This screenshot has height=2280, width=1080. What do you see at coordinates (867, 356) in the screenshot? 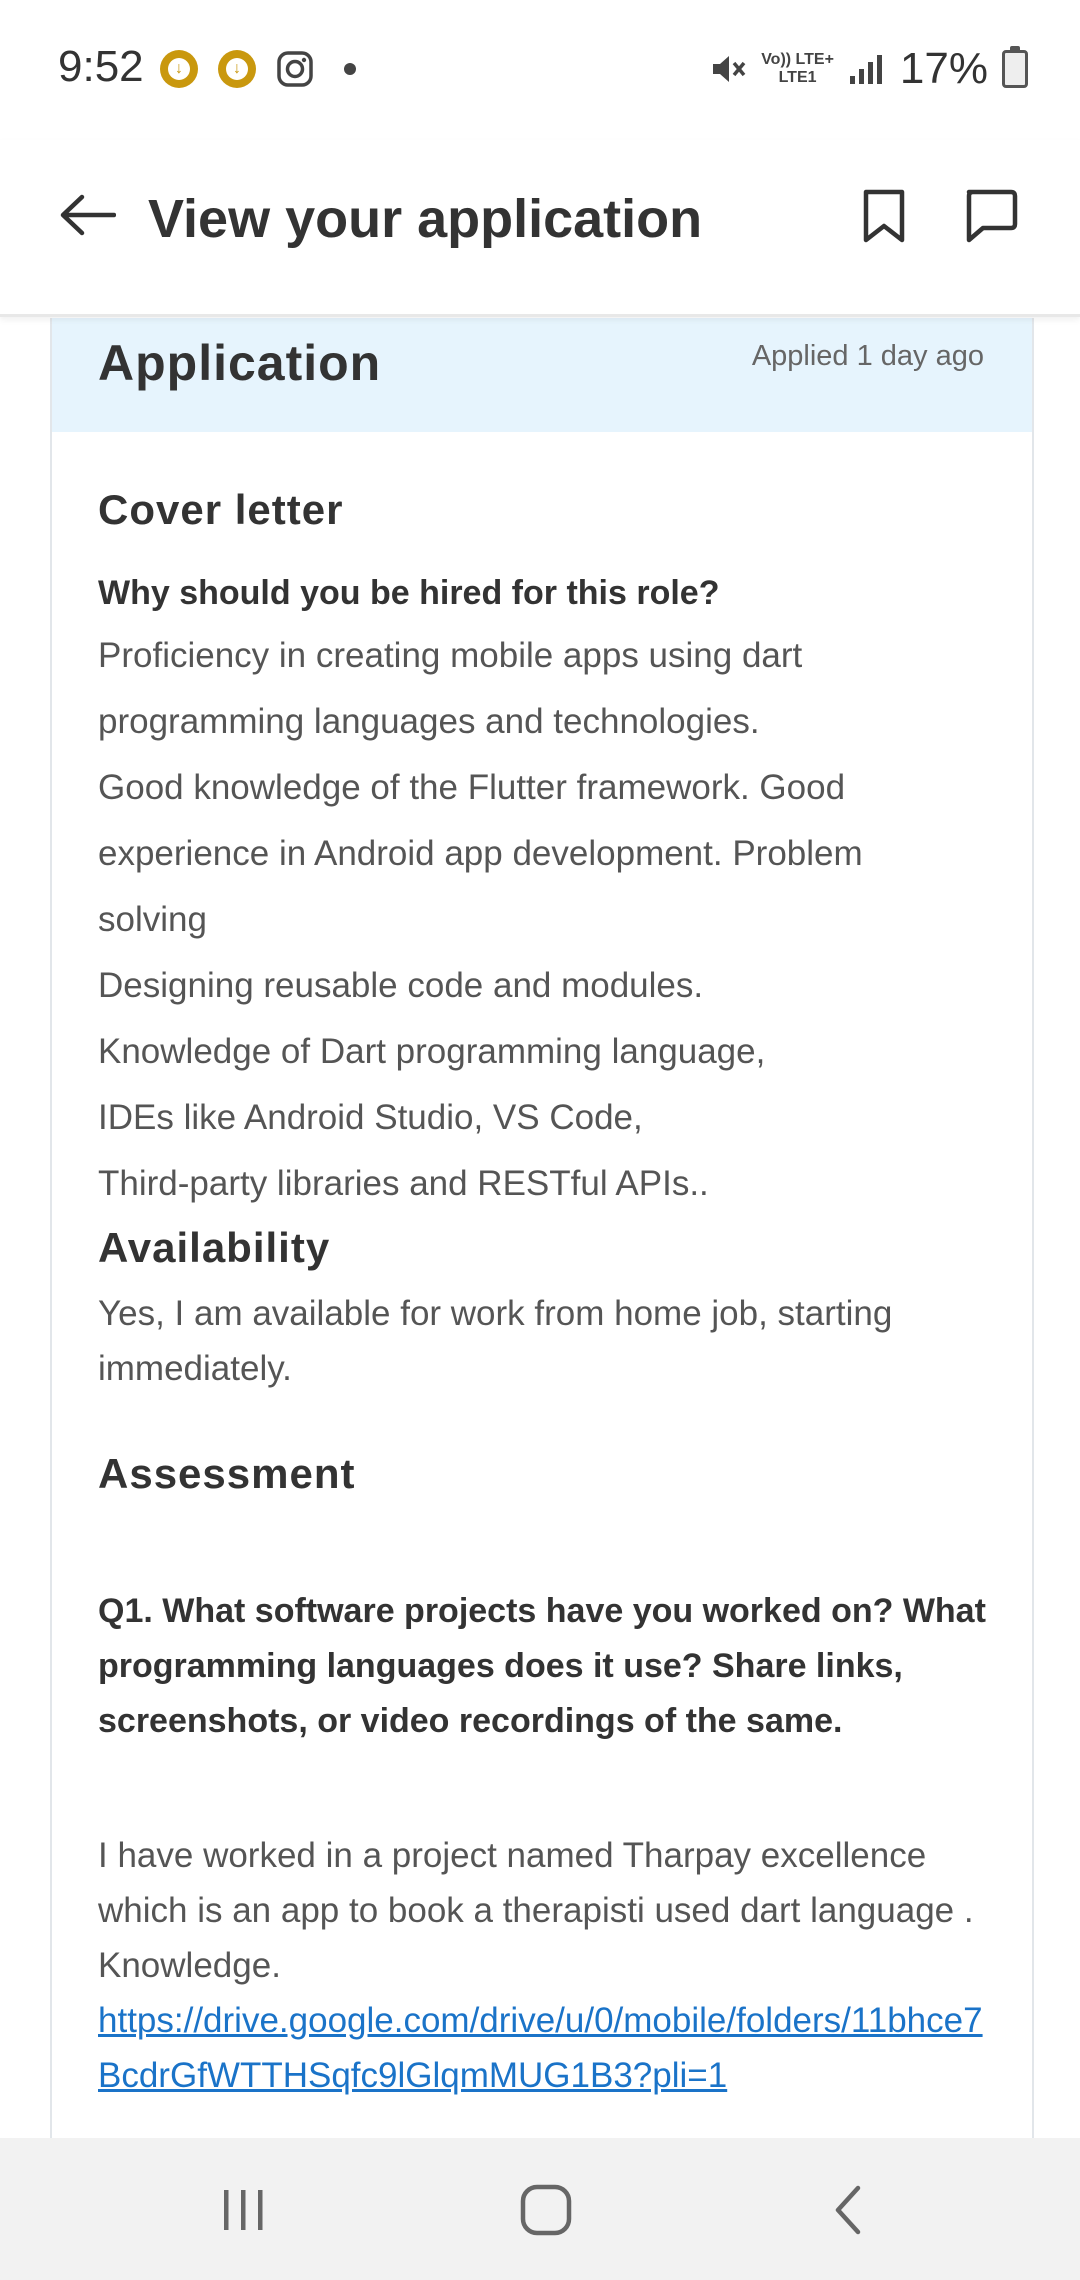
I see `applied-time: Applied 1 day ago` at bounding box center [867, 356].